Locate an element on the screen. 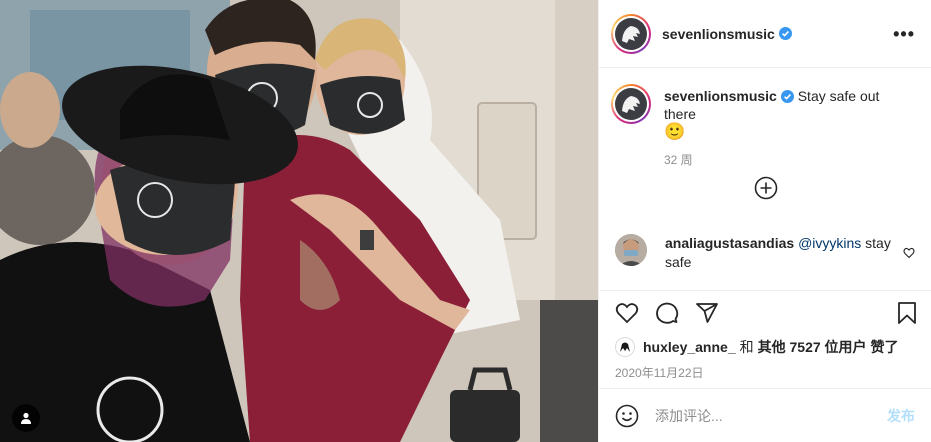 The image size is (931, 442). post-header: sevenlionsmusic ••• is located at coordinates (765, 34).